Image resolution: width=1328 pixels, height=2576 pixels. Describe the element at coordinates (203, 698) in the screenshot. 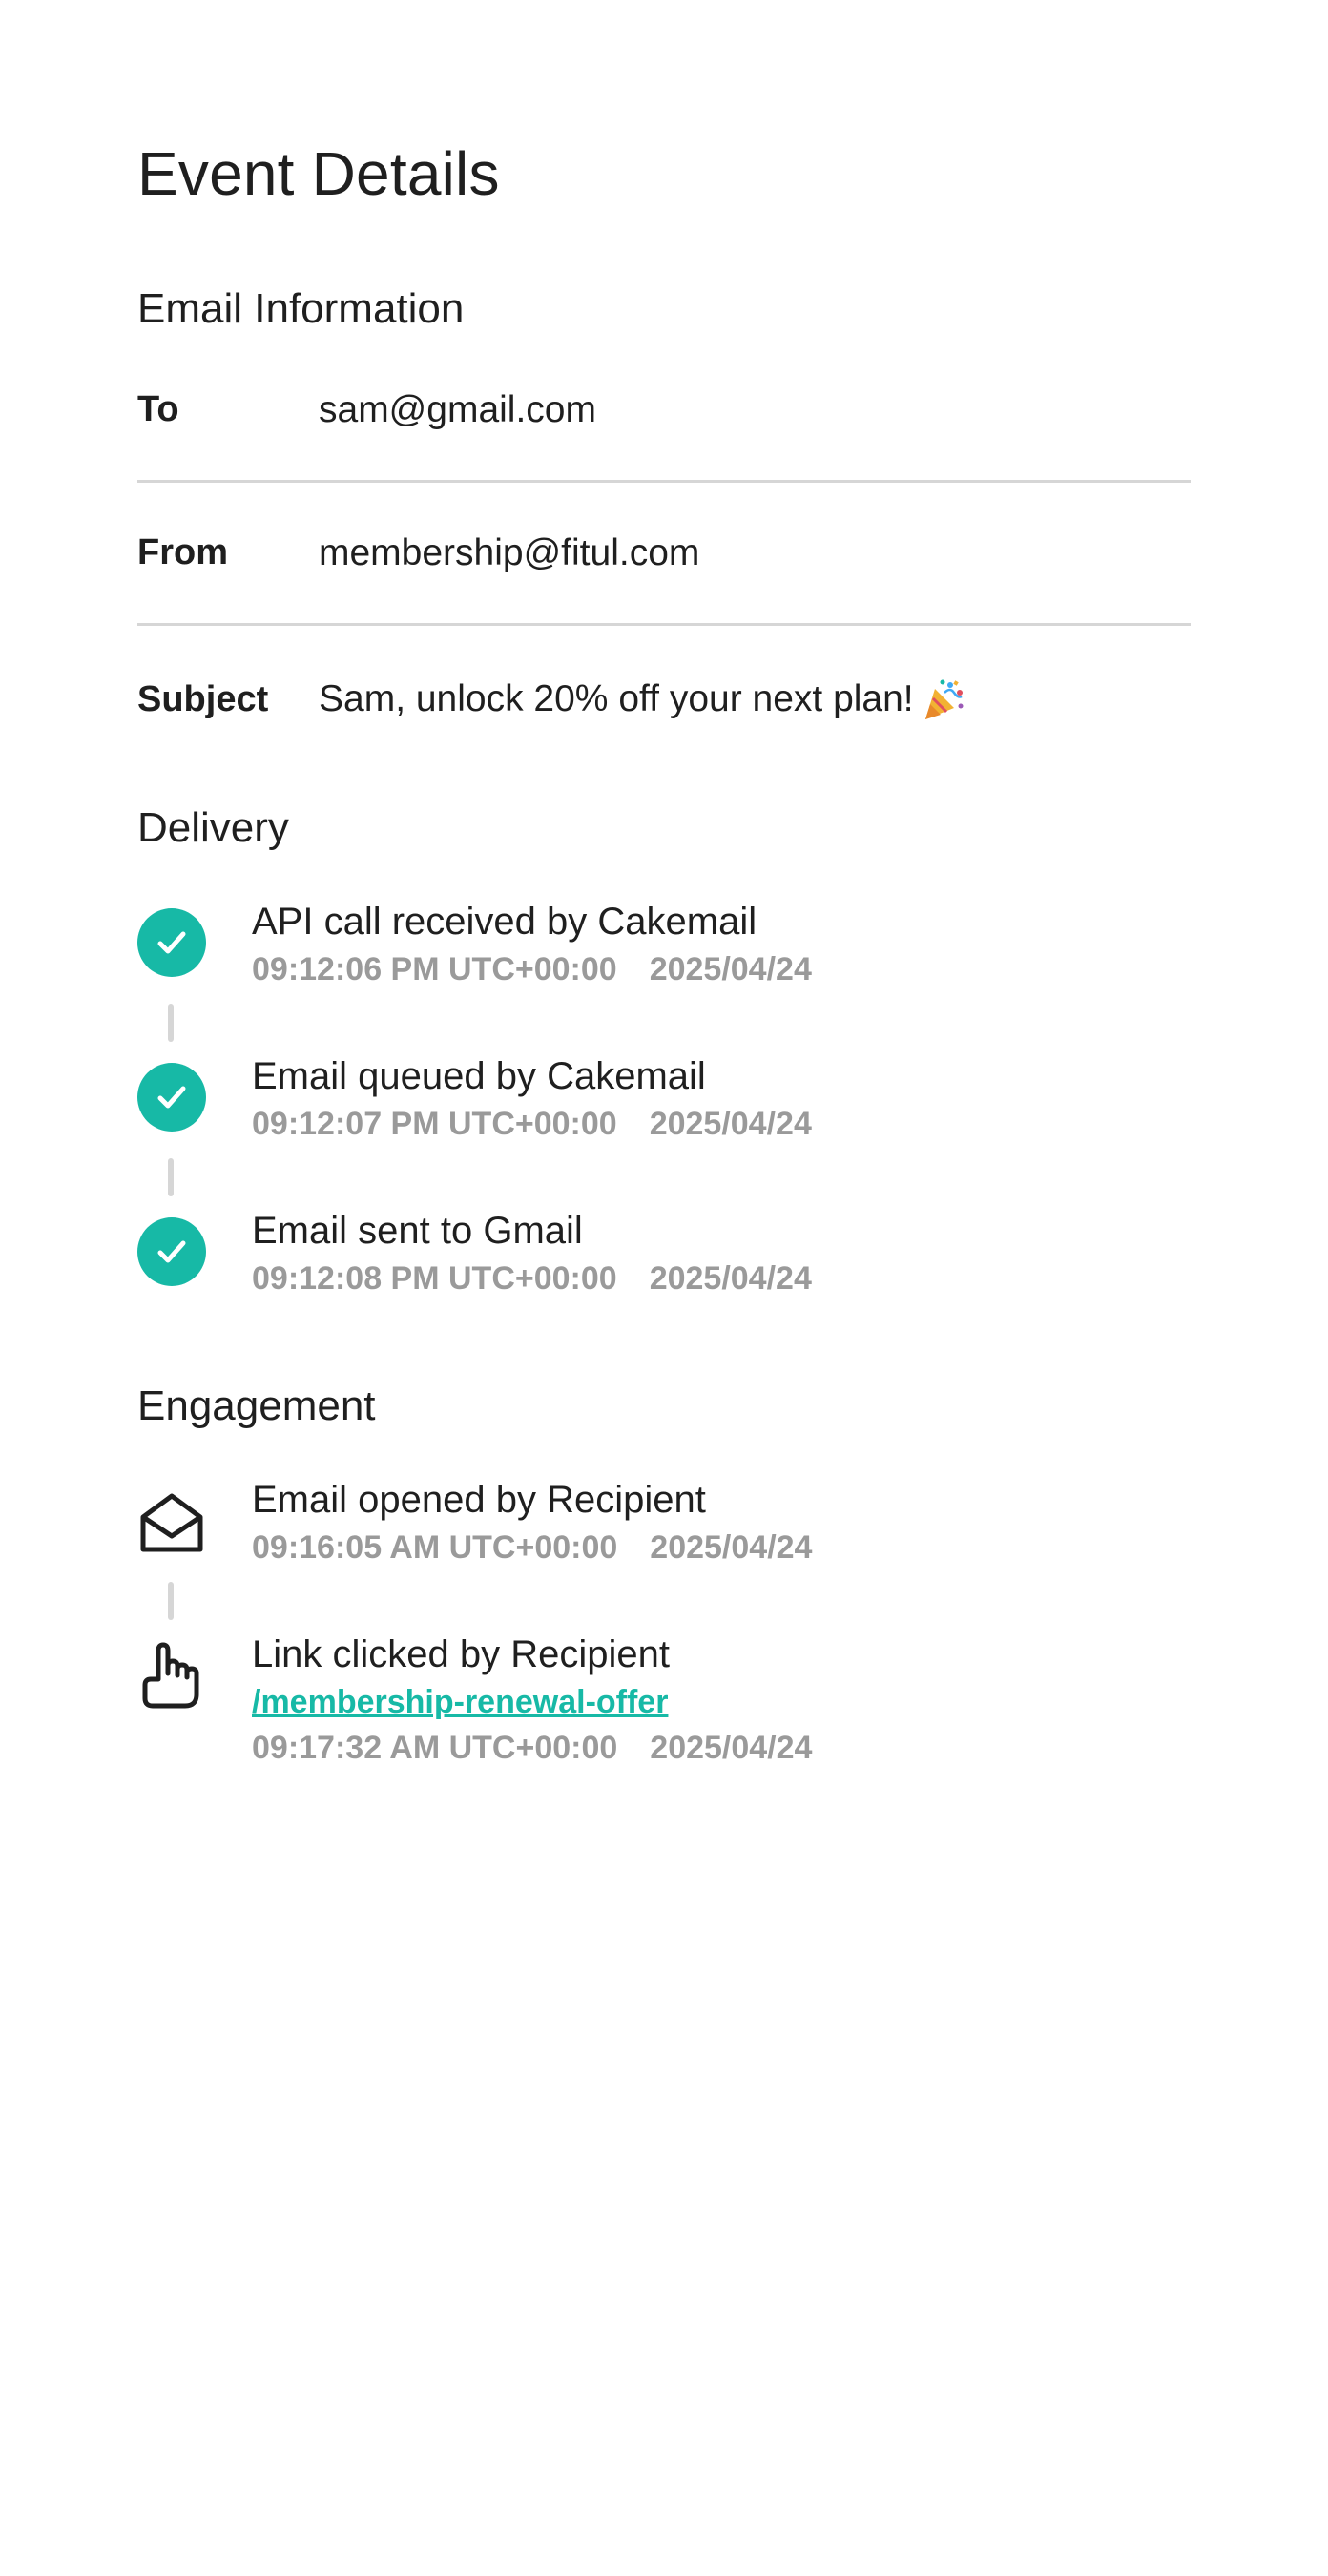

I see `subject-label: Subject` at that location.